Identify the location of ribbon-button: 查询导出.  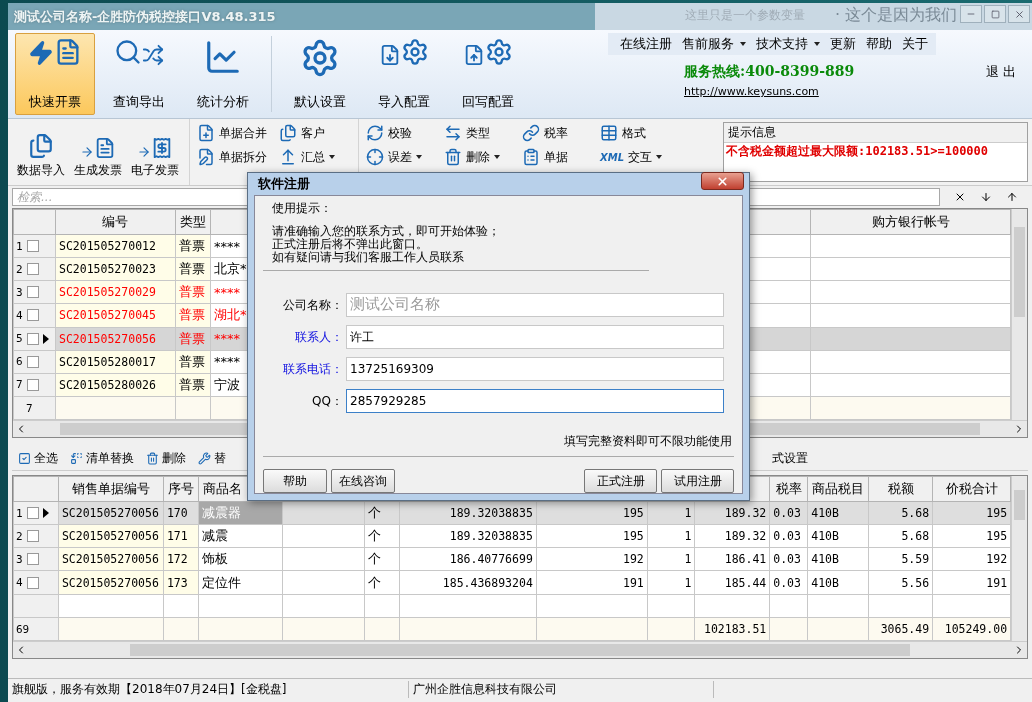
(139, 74).